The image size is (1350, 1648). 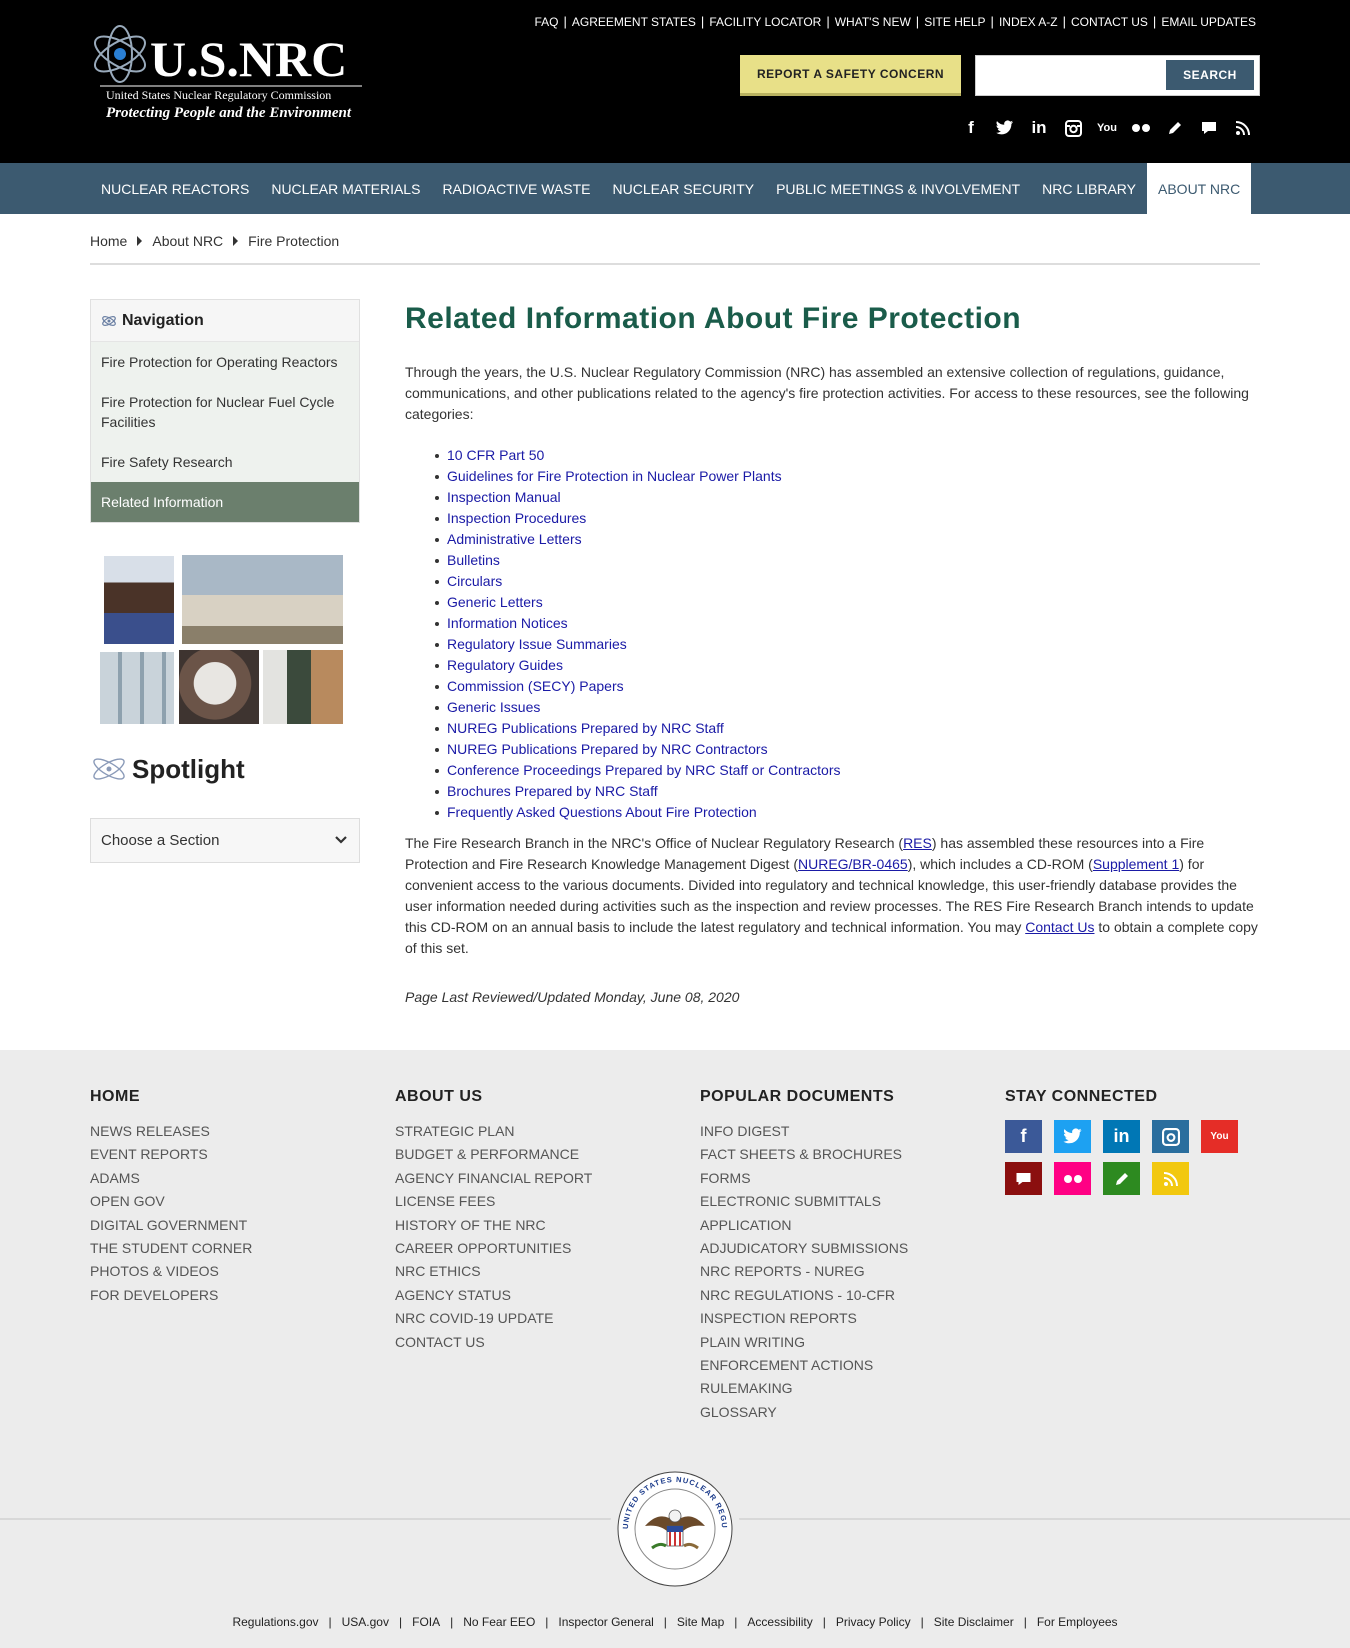 What do you see at coordinates (365, 1622) in the screenshot?
I see `footer-link-usa-gov: USA.gov` at bounding box center [365, 1622].